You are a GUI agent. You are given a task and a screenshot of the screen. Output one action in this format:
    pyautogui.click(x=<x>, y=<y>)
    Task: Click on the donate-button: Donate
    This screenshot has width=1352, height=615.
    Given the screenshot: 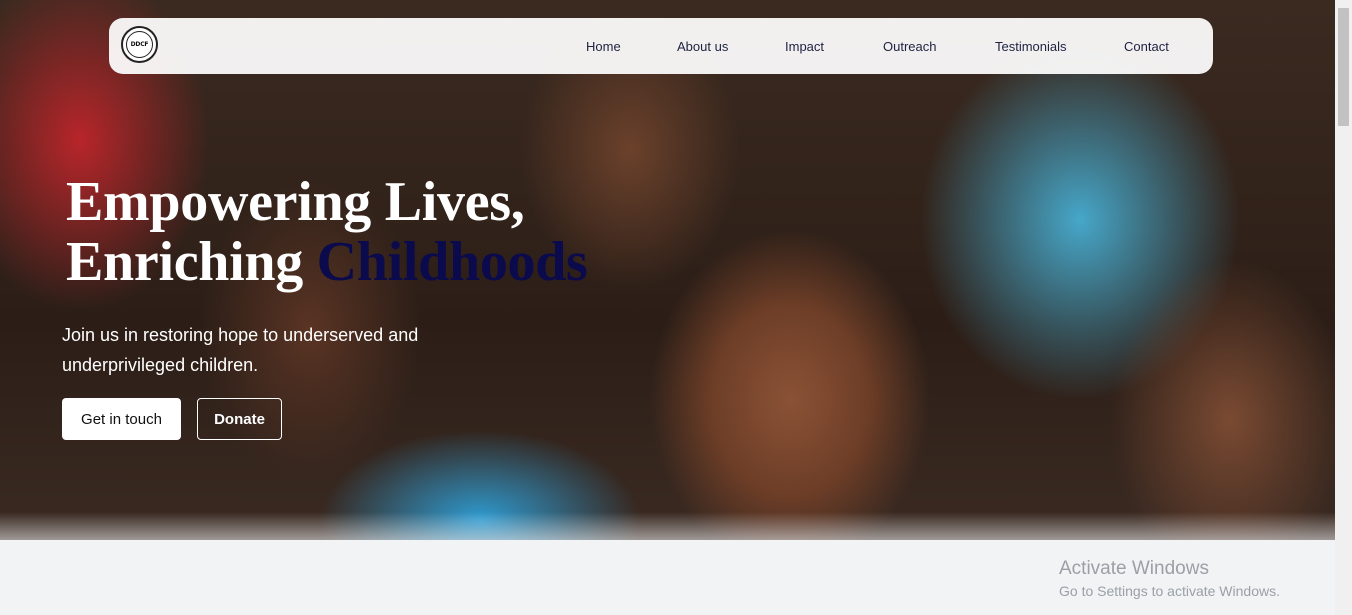 What is the action you would take?
    pyautogui.click(x=239, y=419)
    